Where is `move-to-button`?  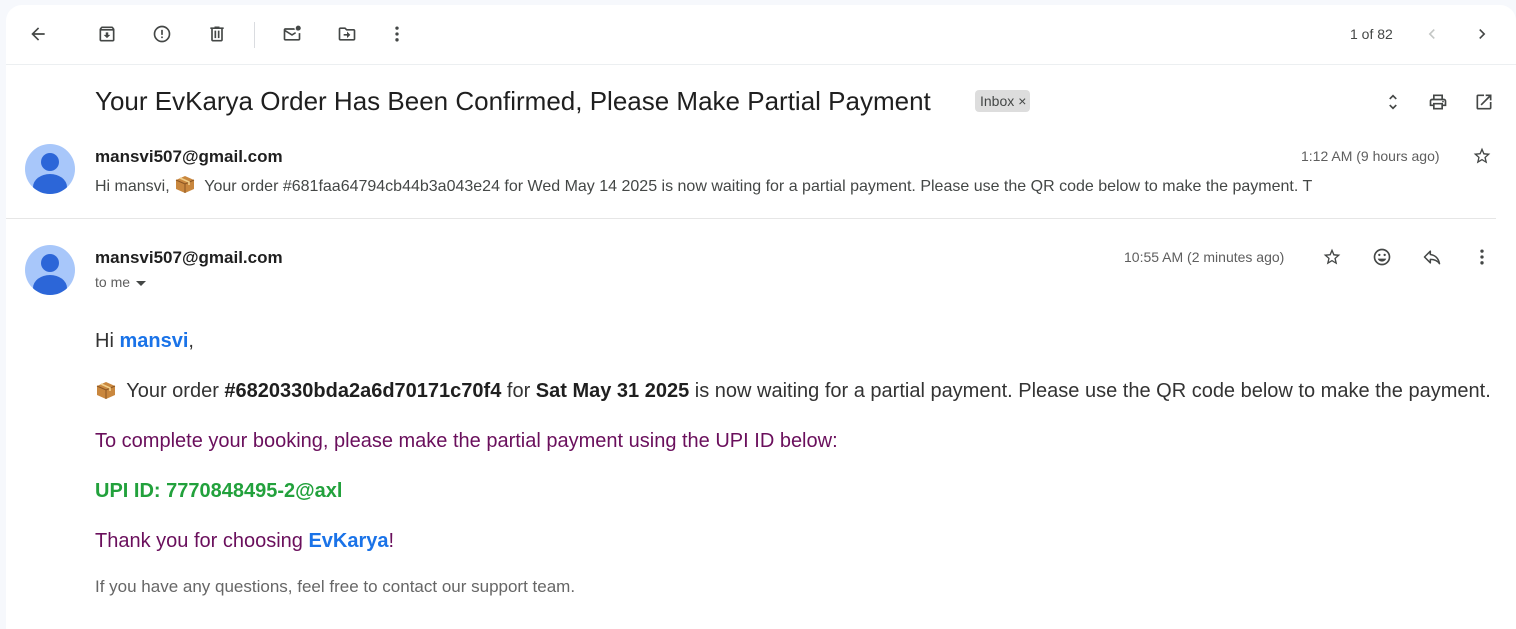
move-to-button is located at coordinates (347, 34).